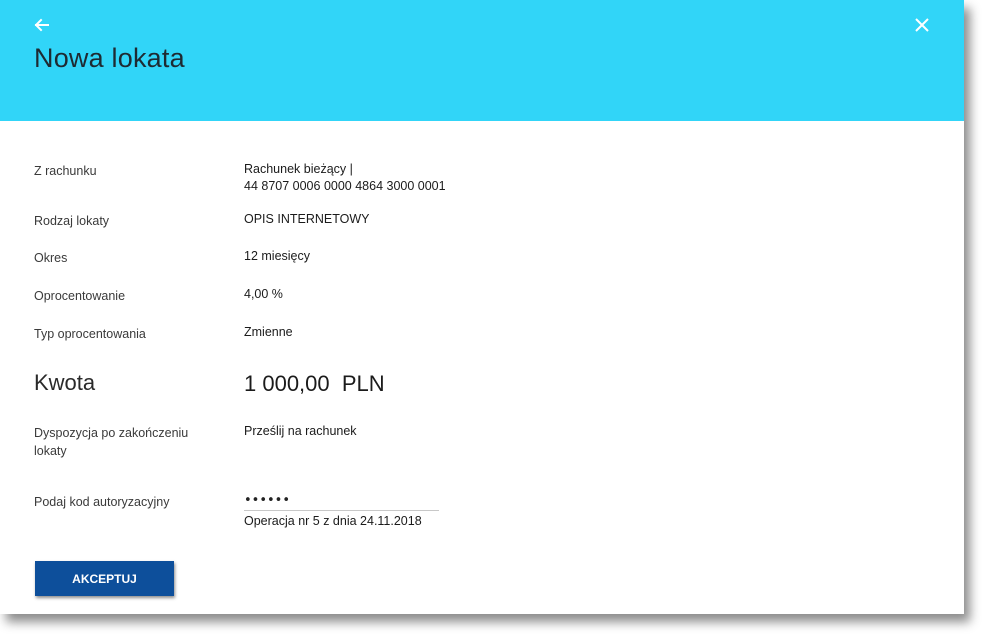 The width and height of the screenshot is (988, 638). I want to click on disposition-value: Prześlij na rachunek, so click(300, 431).